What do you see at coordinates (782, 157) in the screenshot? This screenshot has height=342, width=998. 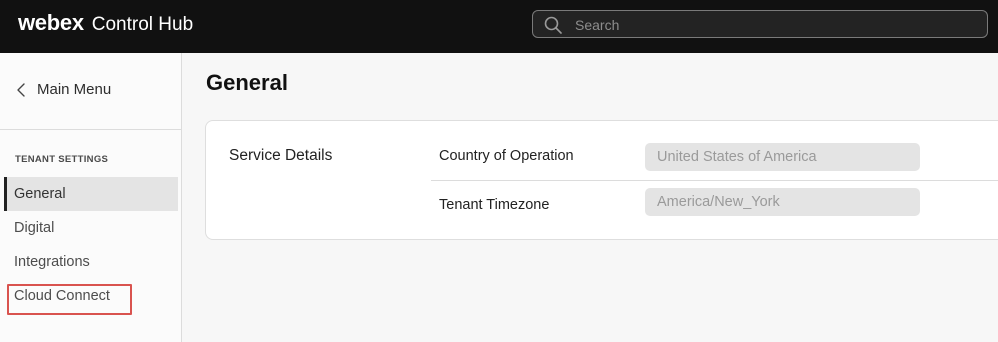 I see `country-of-operation-field` at bounding box center [782, 157].